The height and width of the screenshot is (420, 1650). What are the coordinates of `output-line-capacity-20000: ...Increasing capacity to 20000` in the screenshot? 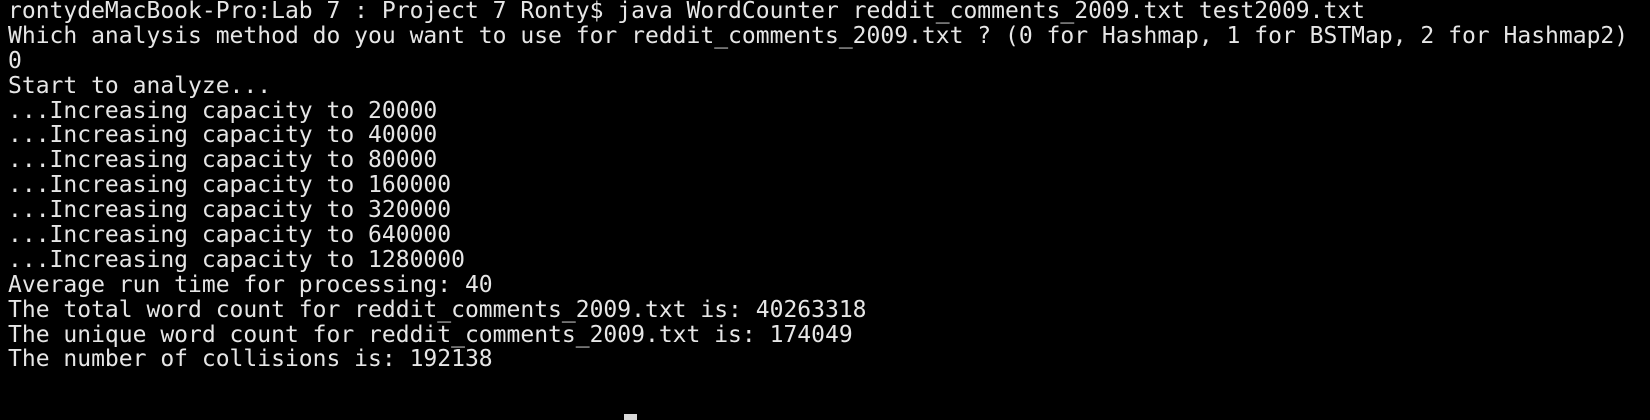 It's located at (223, 110).